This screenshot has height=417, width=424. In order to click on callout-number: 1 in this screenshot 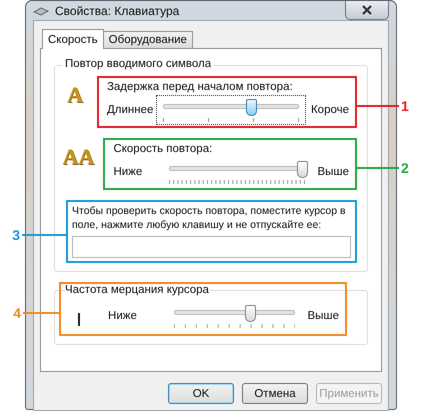, I will do `click(405, 106)`.